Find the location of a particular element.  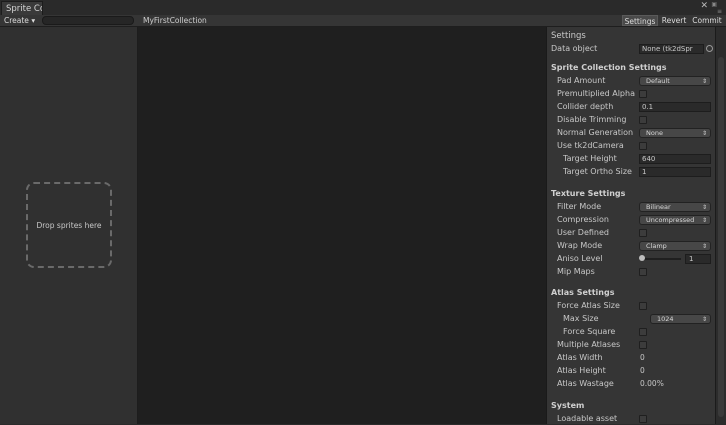

data-object-row: Data object None (tk2dSpr is located at coordinates (631, 49).